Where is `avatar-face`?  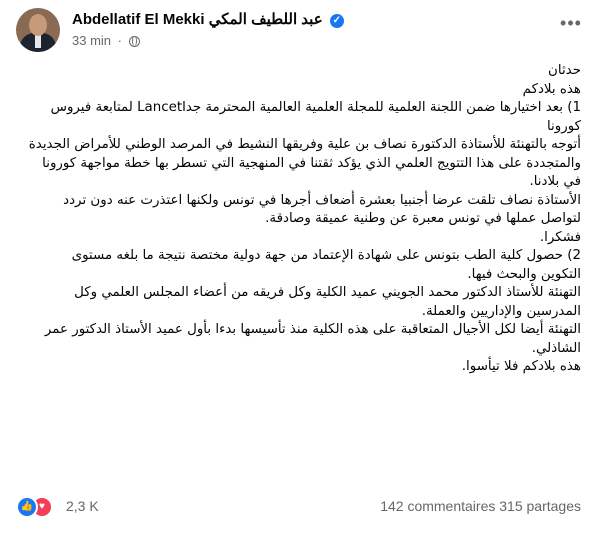 avatar-face is located at coordinates (38, 25).